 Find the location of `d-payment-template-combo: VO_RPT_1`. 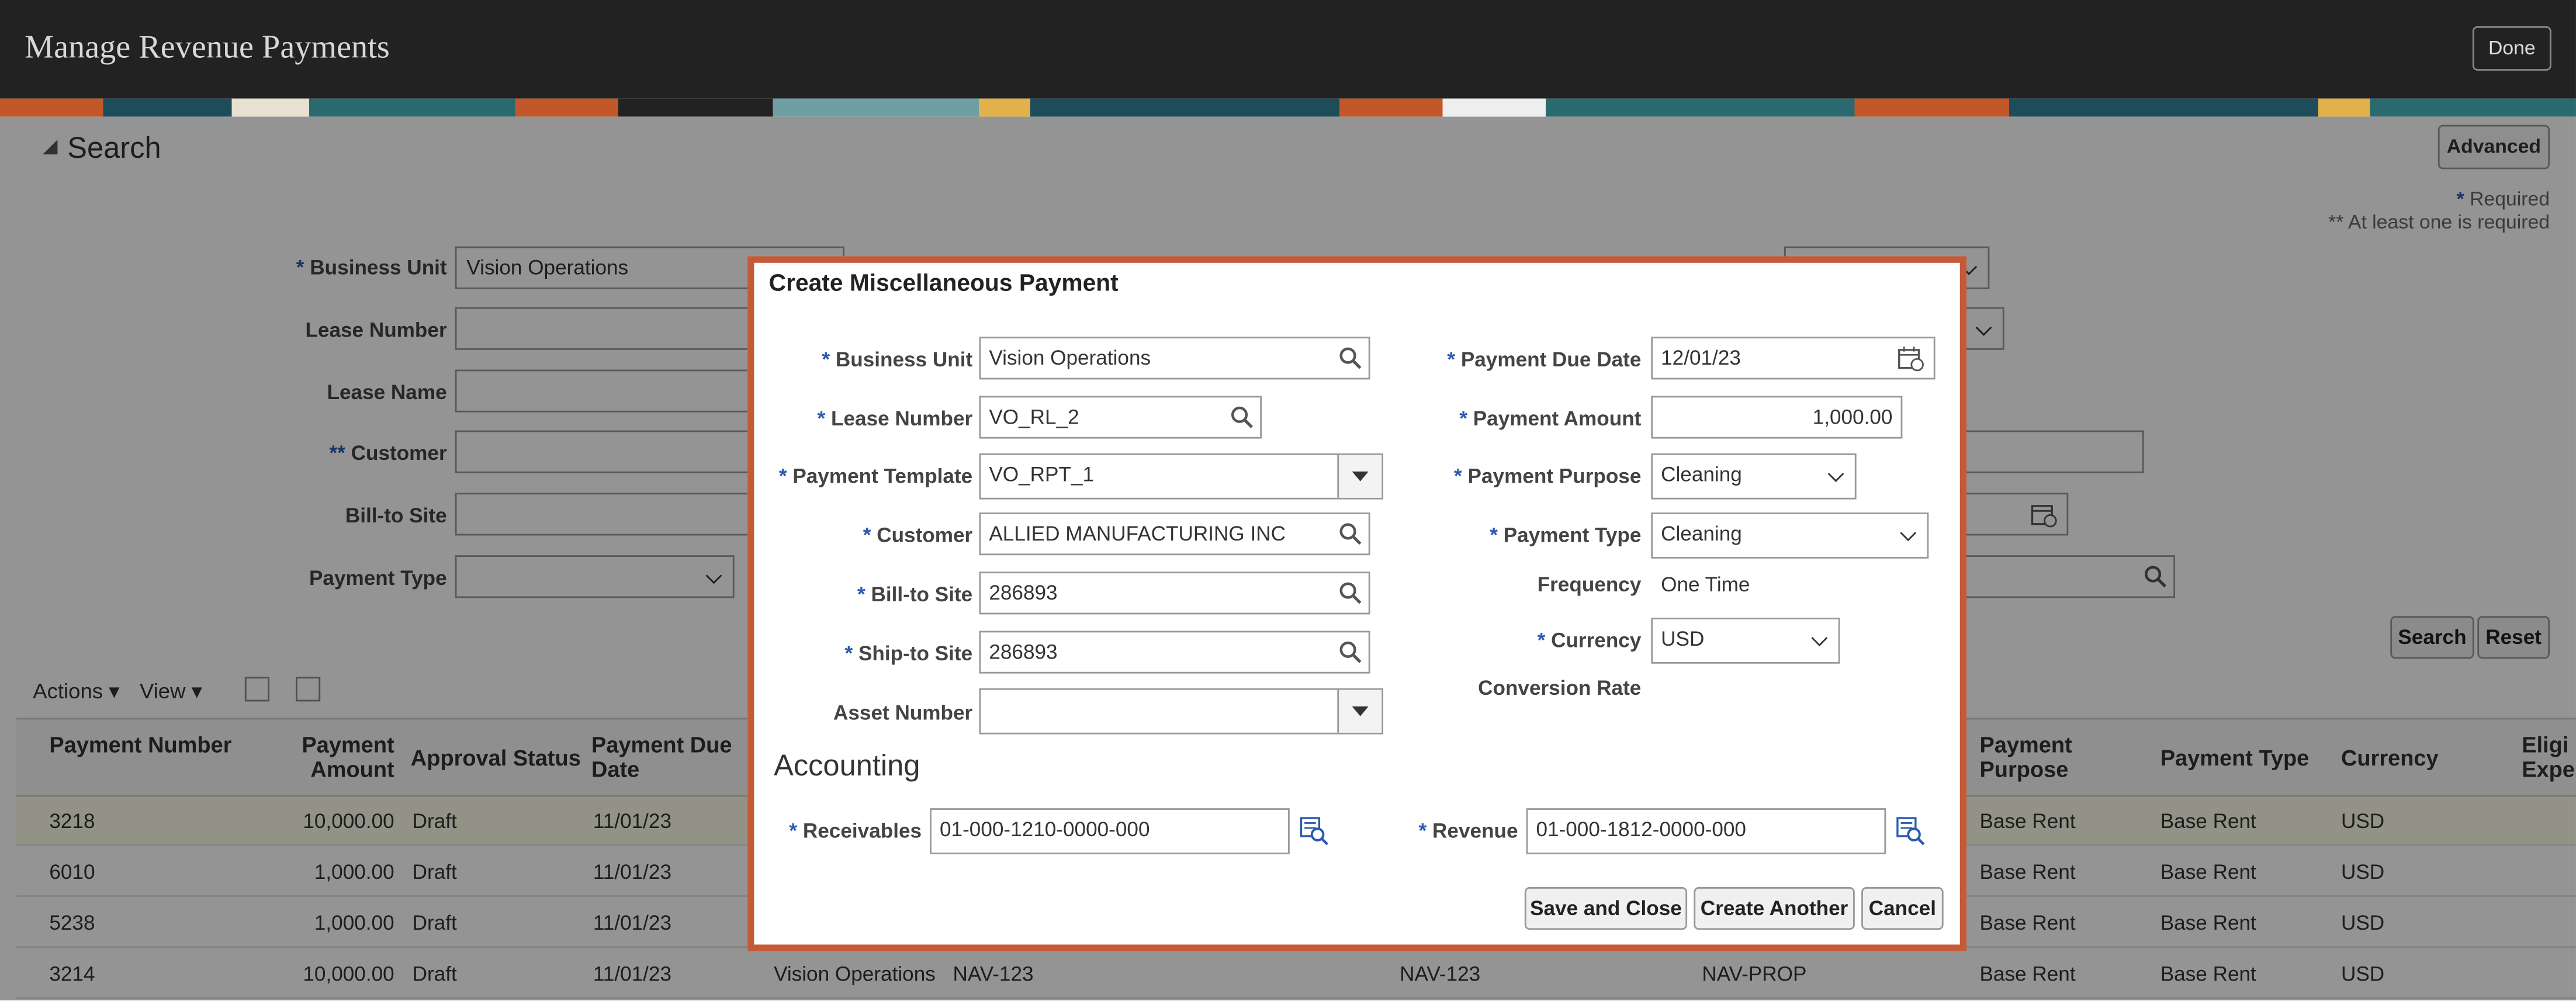

d-payment-template-combo: VO_RPT_1 is located at coordinates (1182, 477).